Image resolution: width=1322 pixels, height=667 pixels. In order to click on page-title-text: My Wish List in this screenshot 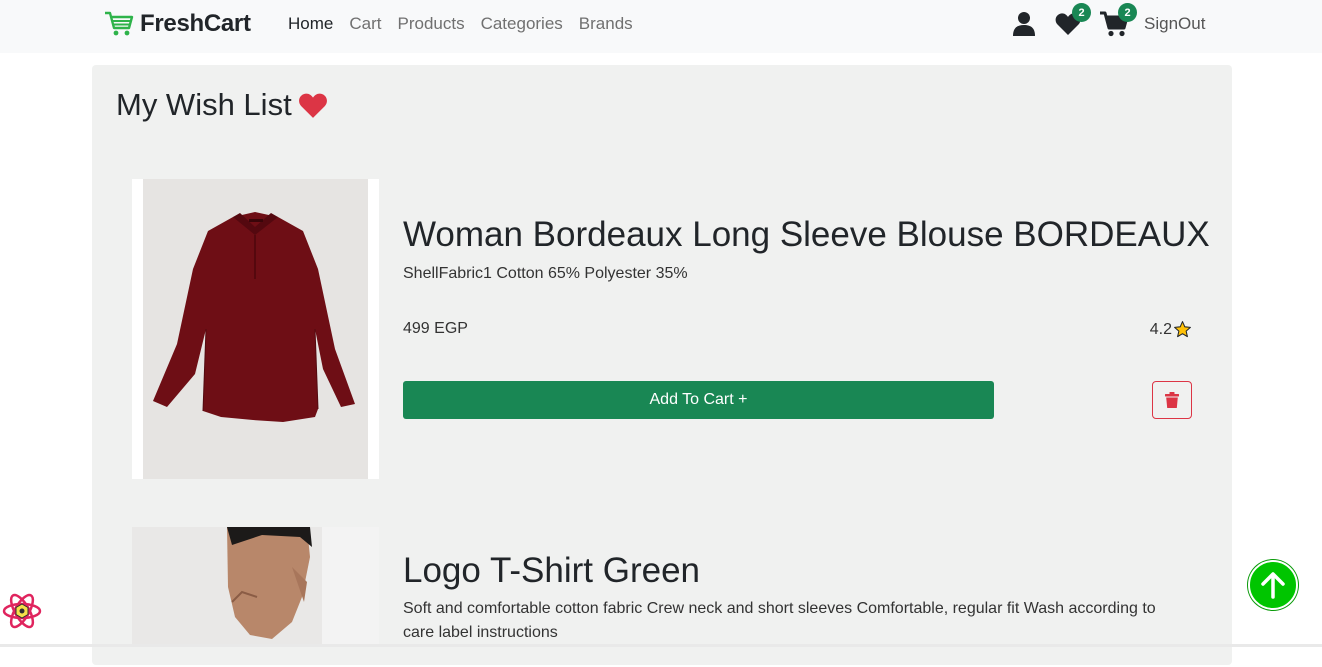, I will do `click(204, 104)`.